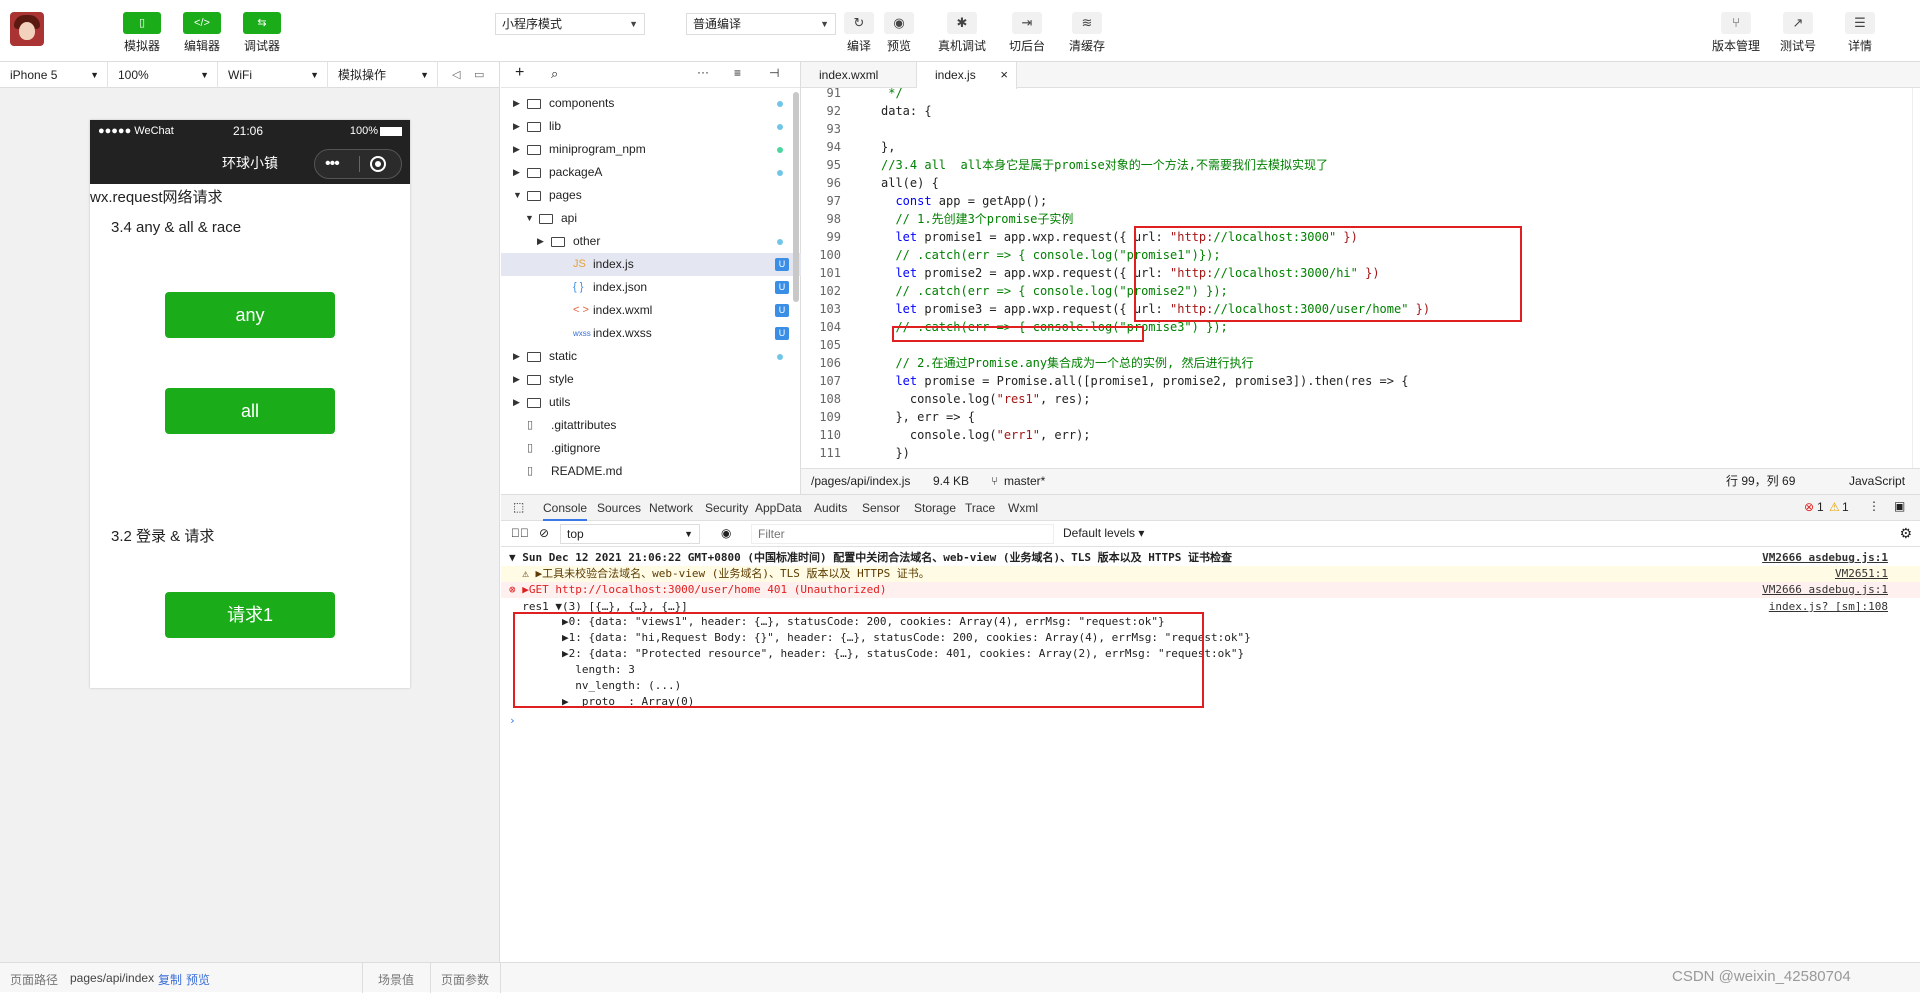  I want to click on code-line: 108 console.log("res1", res);, so click(1356, 399).